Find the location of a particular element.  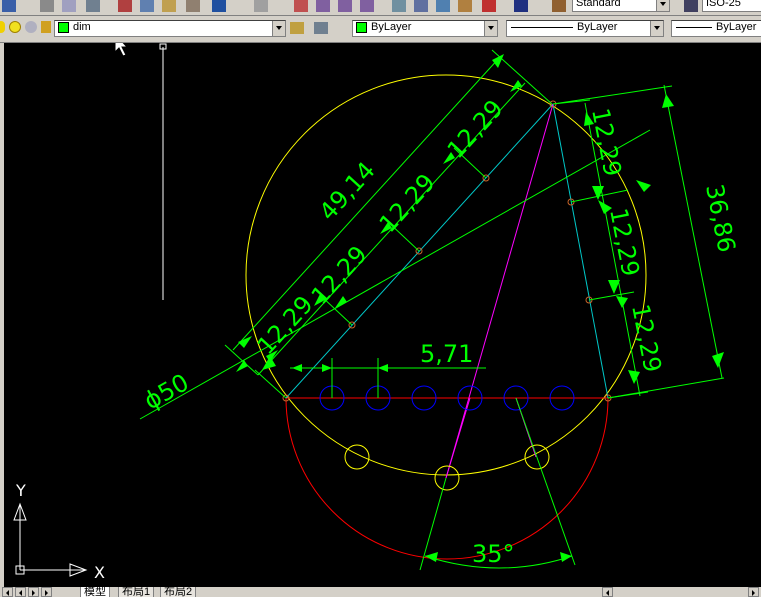

layer-color-swatch is located at coordinates (63, 27).